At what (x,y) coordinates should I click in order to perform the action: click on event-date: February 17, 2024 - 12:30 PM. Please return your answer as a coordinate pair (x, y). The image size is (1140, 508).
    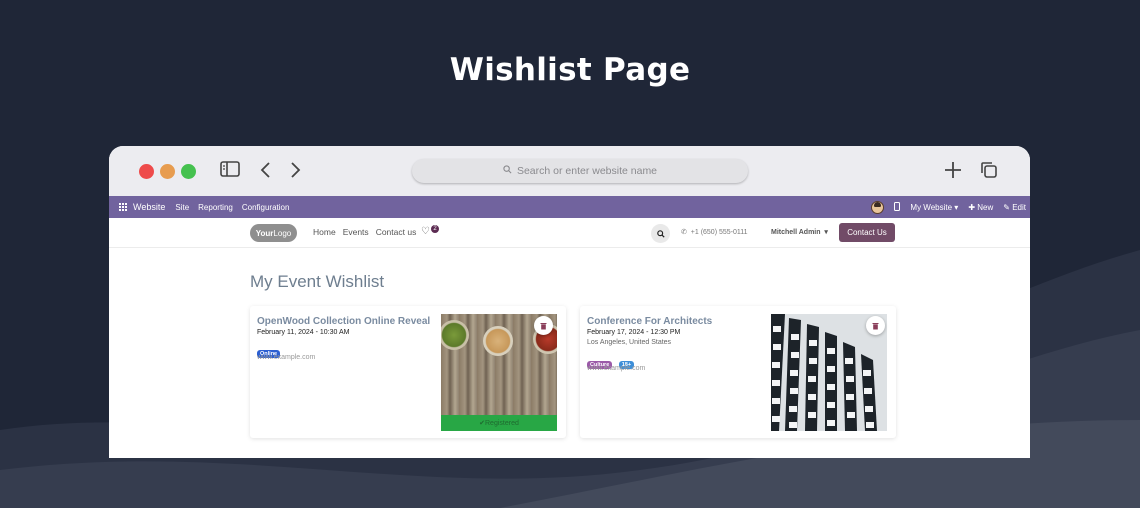
    Looking at the image, I should click on (634, 332).